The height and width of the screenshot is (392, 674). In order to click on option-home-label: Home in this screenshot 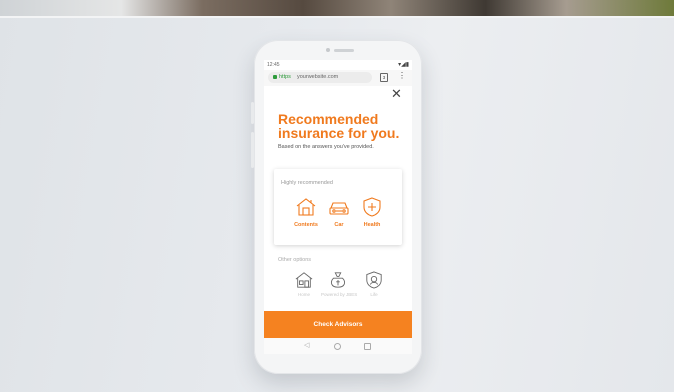, I will do `click(303, 294)`.